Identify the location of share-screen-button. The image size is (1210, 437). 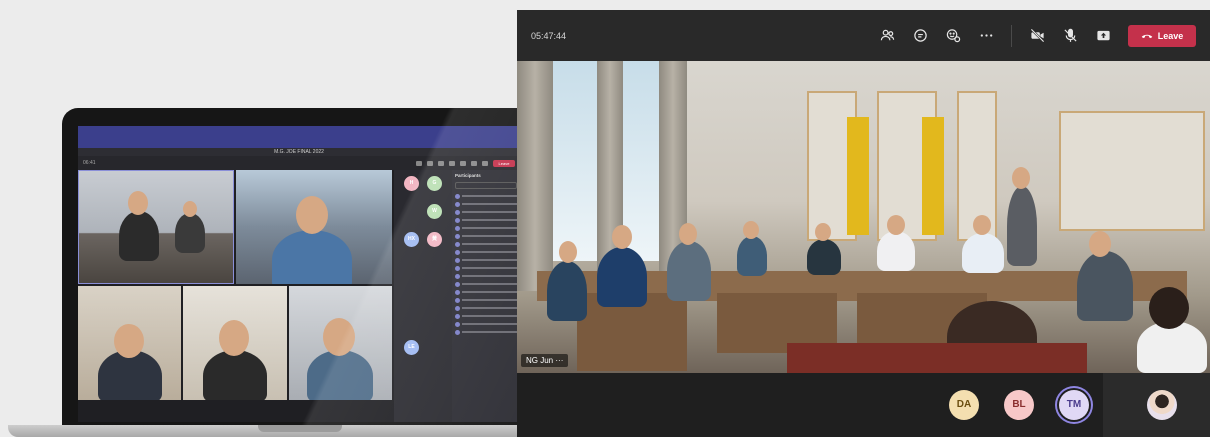
(1103, 36).